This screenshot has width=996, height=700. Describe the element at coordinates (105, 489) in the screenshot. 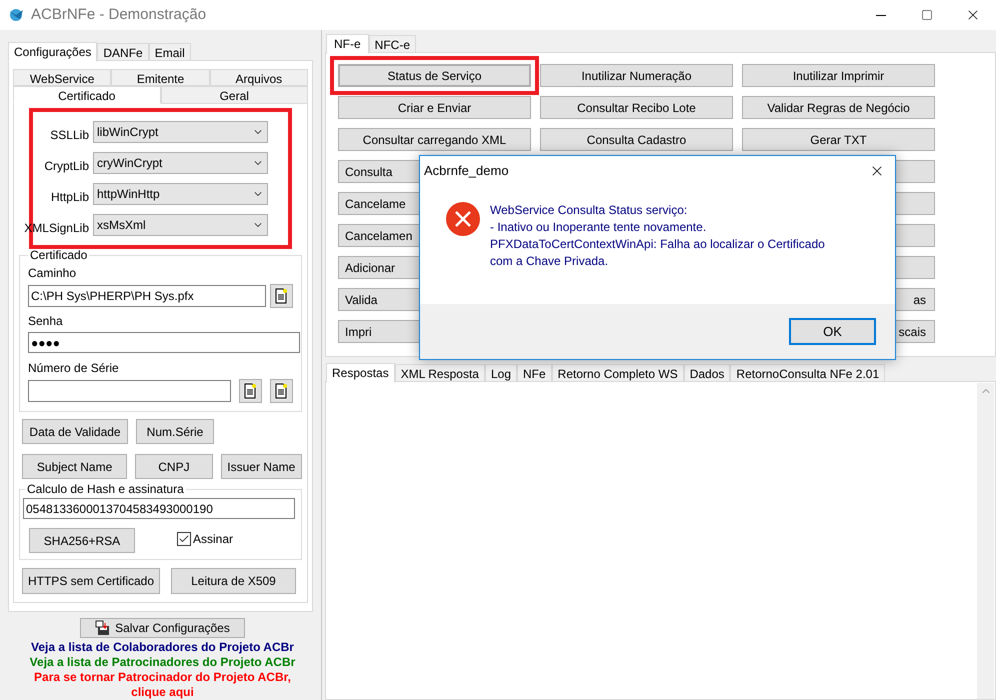

I see `group-legend: Calculo de Hash e assinatura` at that location.